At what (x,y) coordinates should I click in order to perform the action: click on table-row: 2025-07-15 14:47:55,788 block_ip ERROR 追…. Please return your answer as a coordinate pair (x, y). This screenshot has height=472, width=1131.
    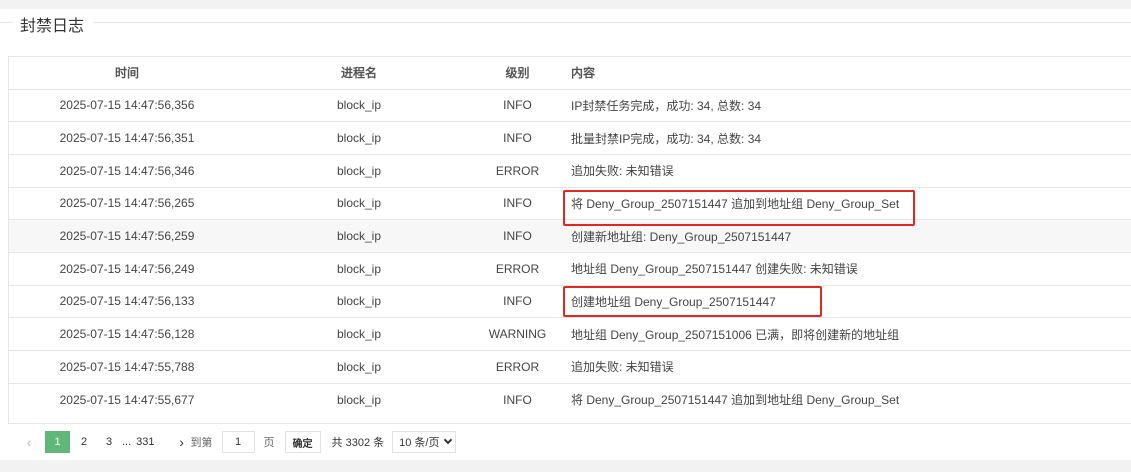
    Looking at the image, I should click on (570, 367).